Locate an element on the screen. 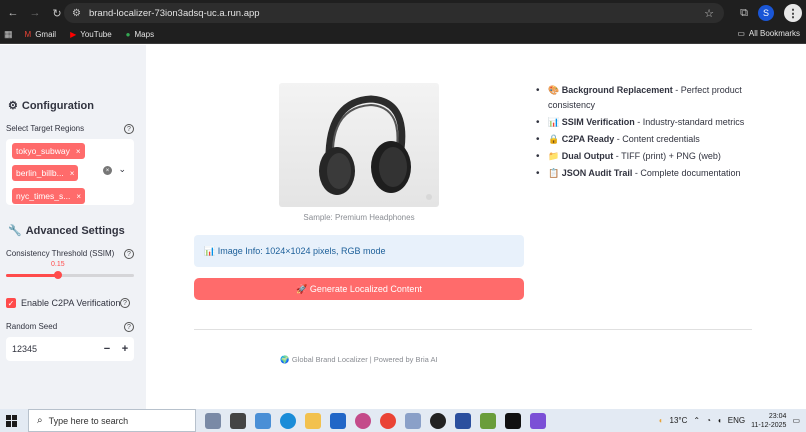  chevron-up-icon: ⌃ is located at coordinates (696, 420).